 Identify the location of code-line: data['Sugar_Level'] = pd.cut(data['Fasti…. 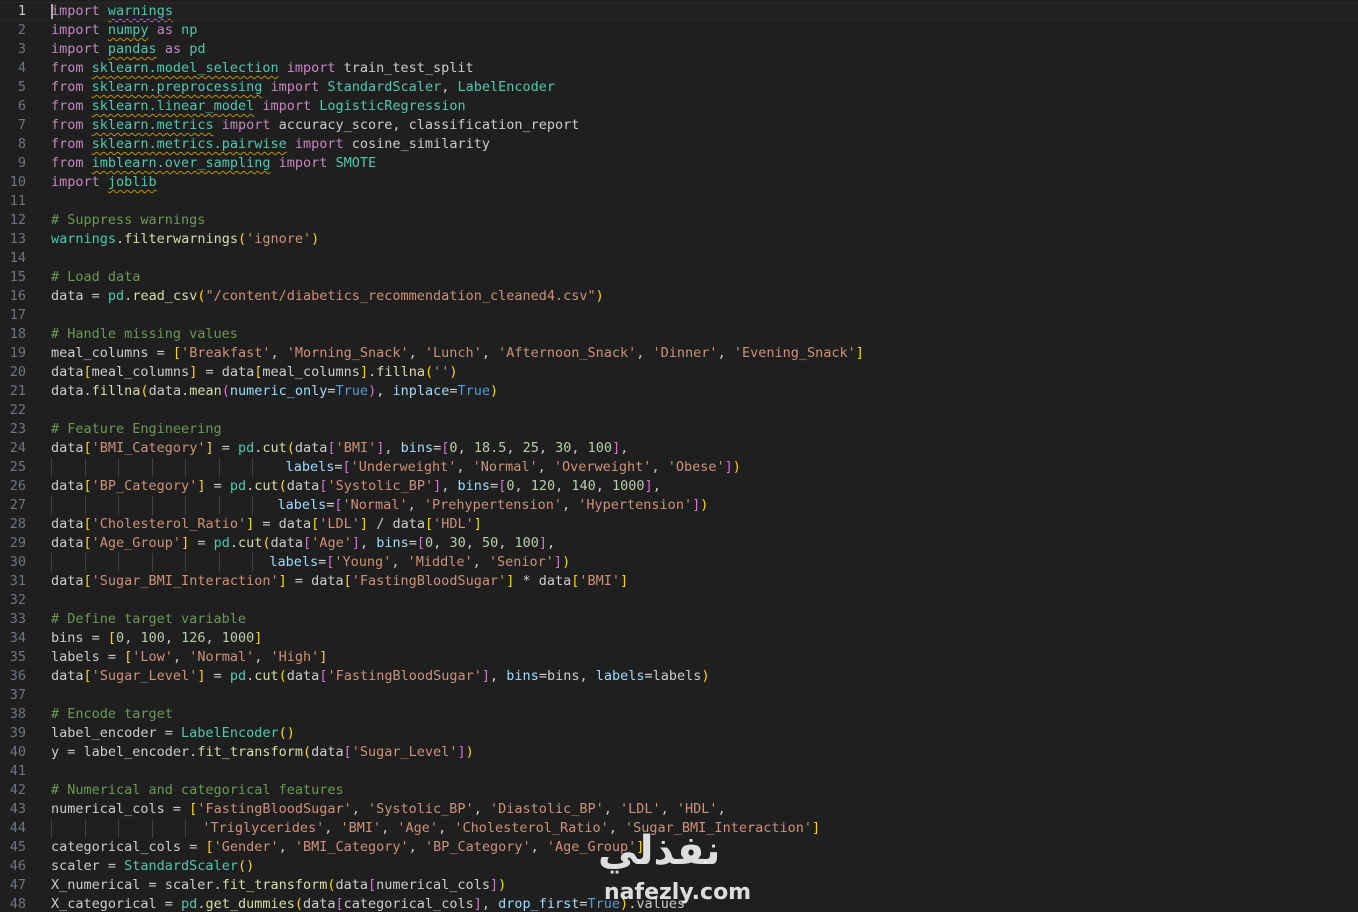
(704, 676).